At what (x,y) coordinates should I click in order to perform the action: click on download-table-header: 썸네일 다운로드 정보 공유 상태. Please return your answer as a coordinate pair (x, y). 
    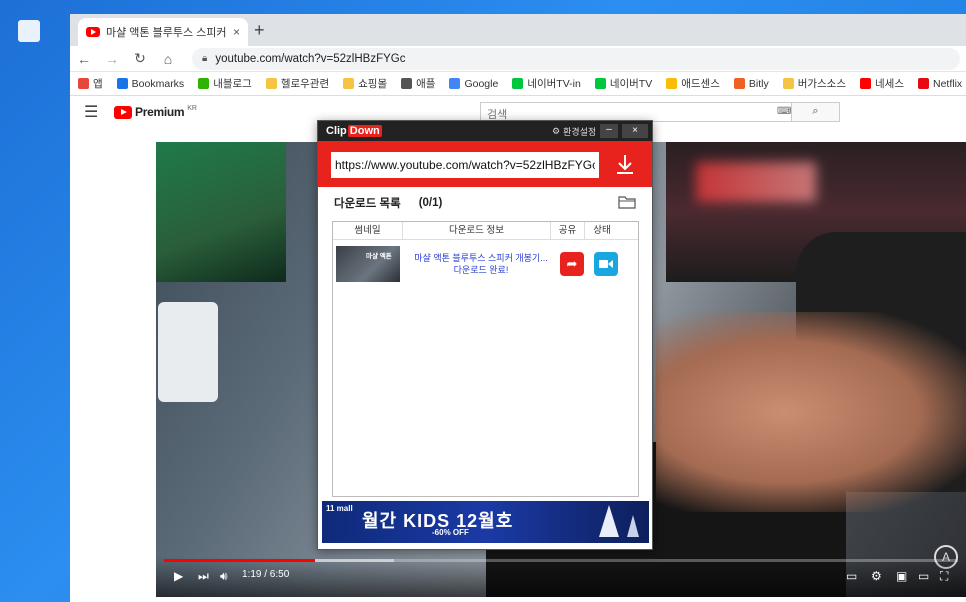
    Looking at the image, I should click on (485, 231).